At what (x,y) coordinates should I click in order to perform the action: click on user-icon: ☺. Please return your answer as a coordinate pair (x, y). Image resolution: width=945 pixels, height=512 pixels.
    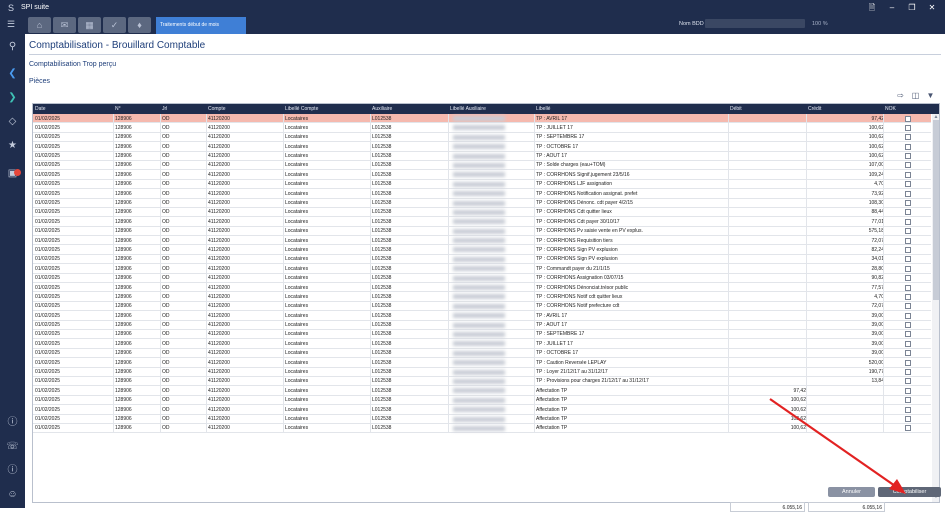
    Looking at the image, I should click on (12, 495).